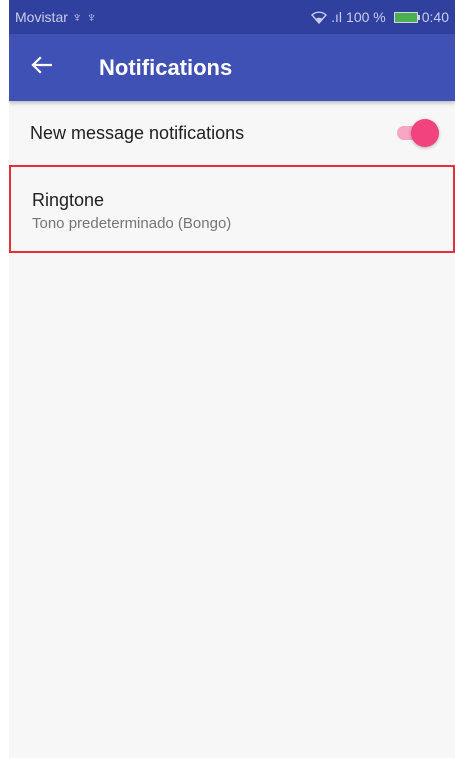 This screenshot has height=758, width=455. I want to click on status-left: Movistar ♆ ♆, so click(56, 17).